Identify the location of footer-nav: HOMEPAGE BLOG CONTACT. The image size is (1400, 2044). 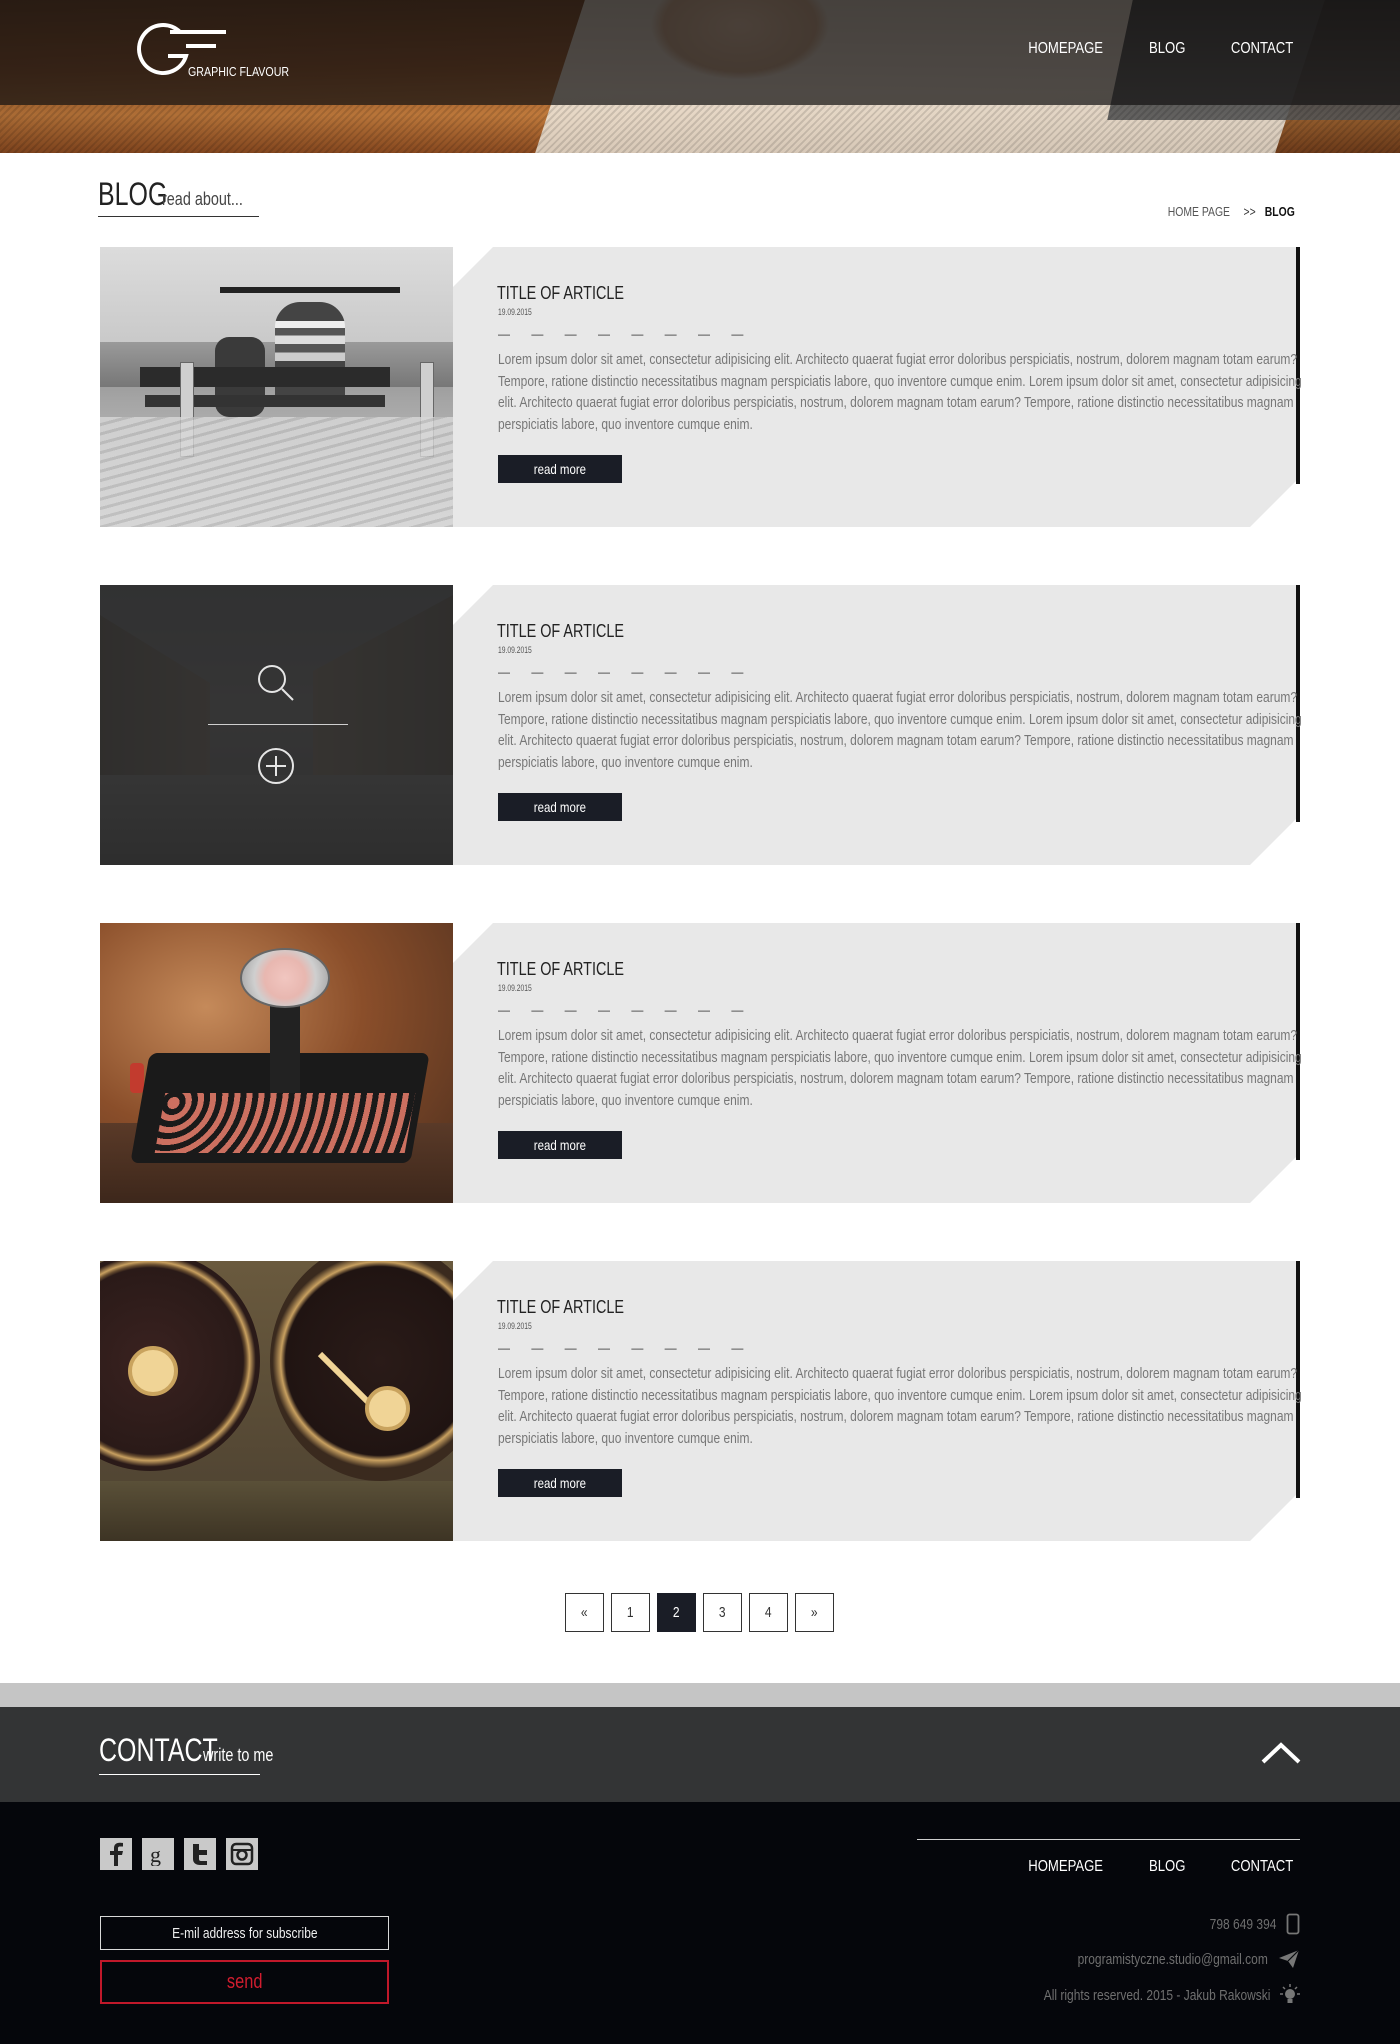
(1160, 1867).